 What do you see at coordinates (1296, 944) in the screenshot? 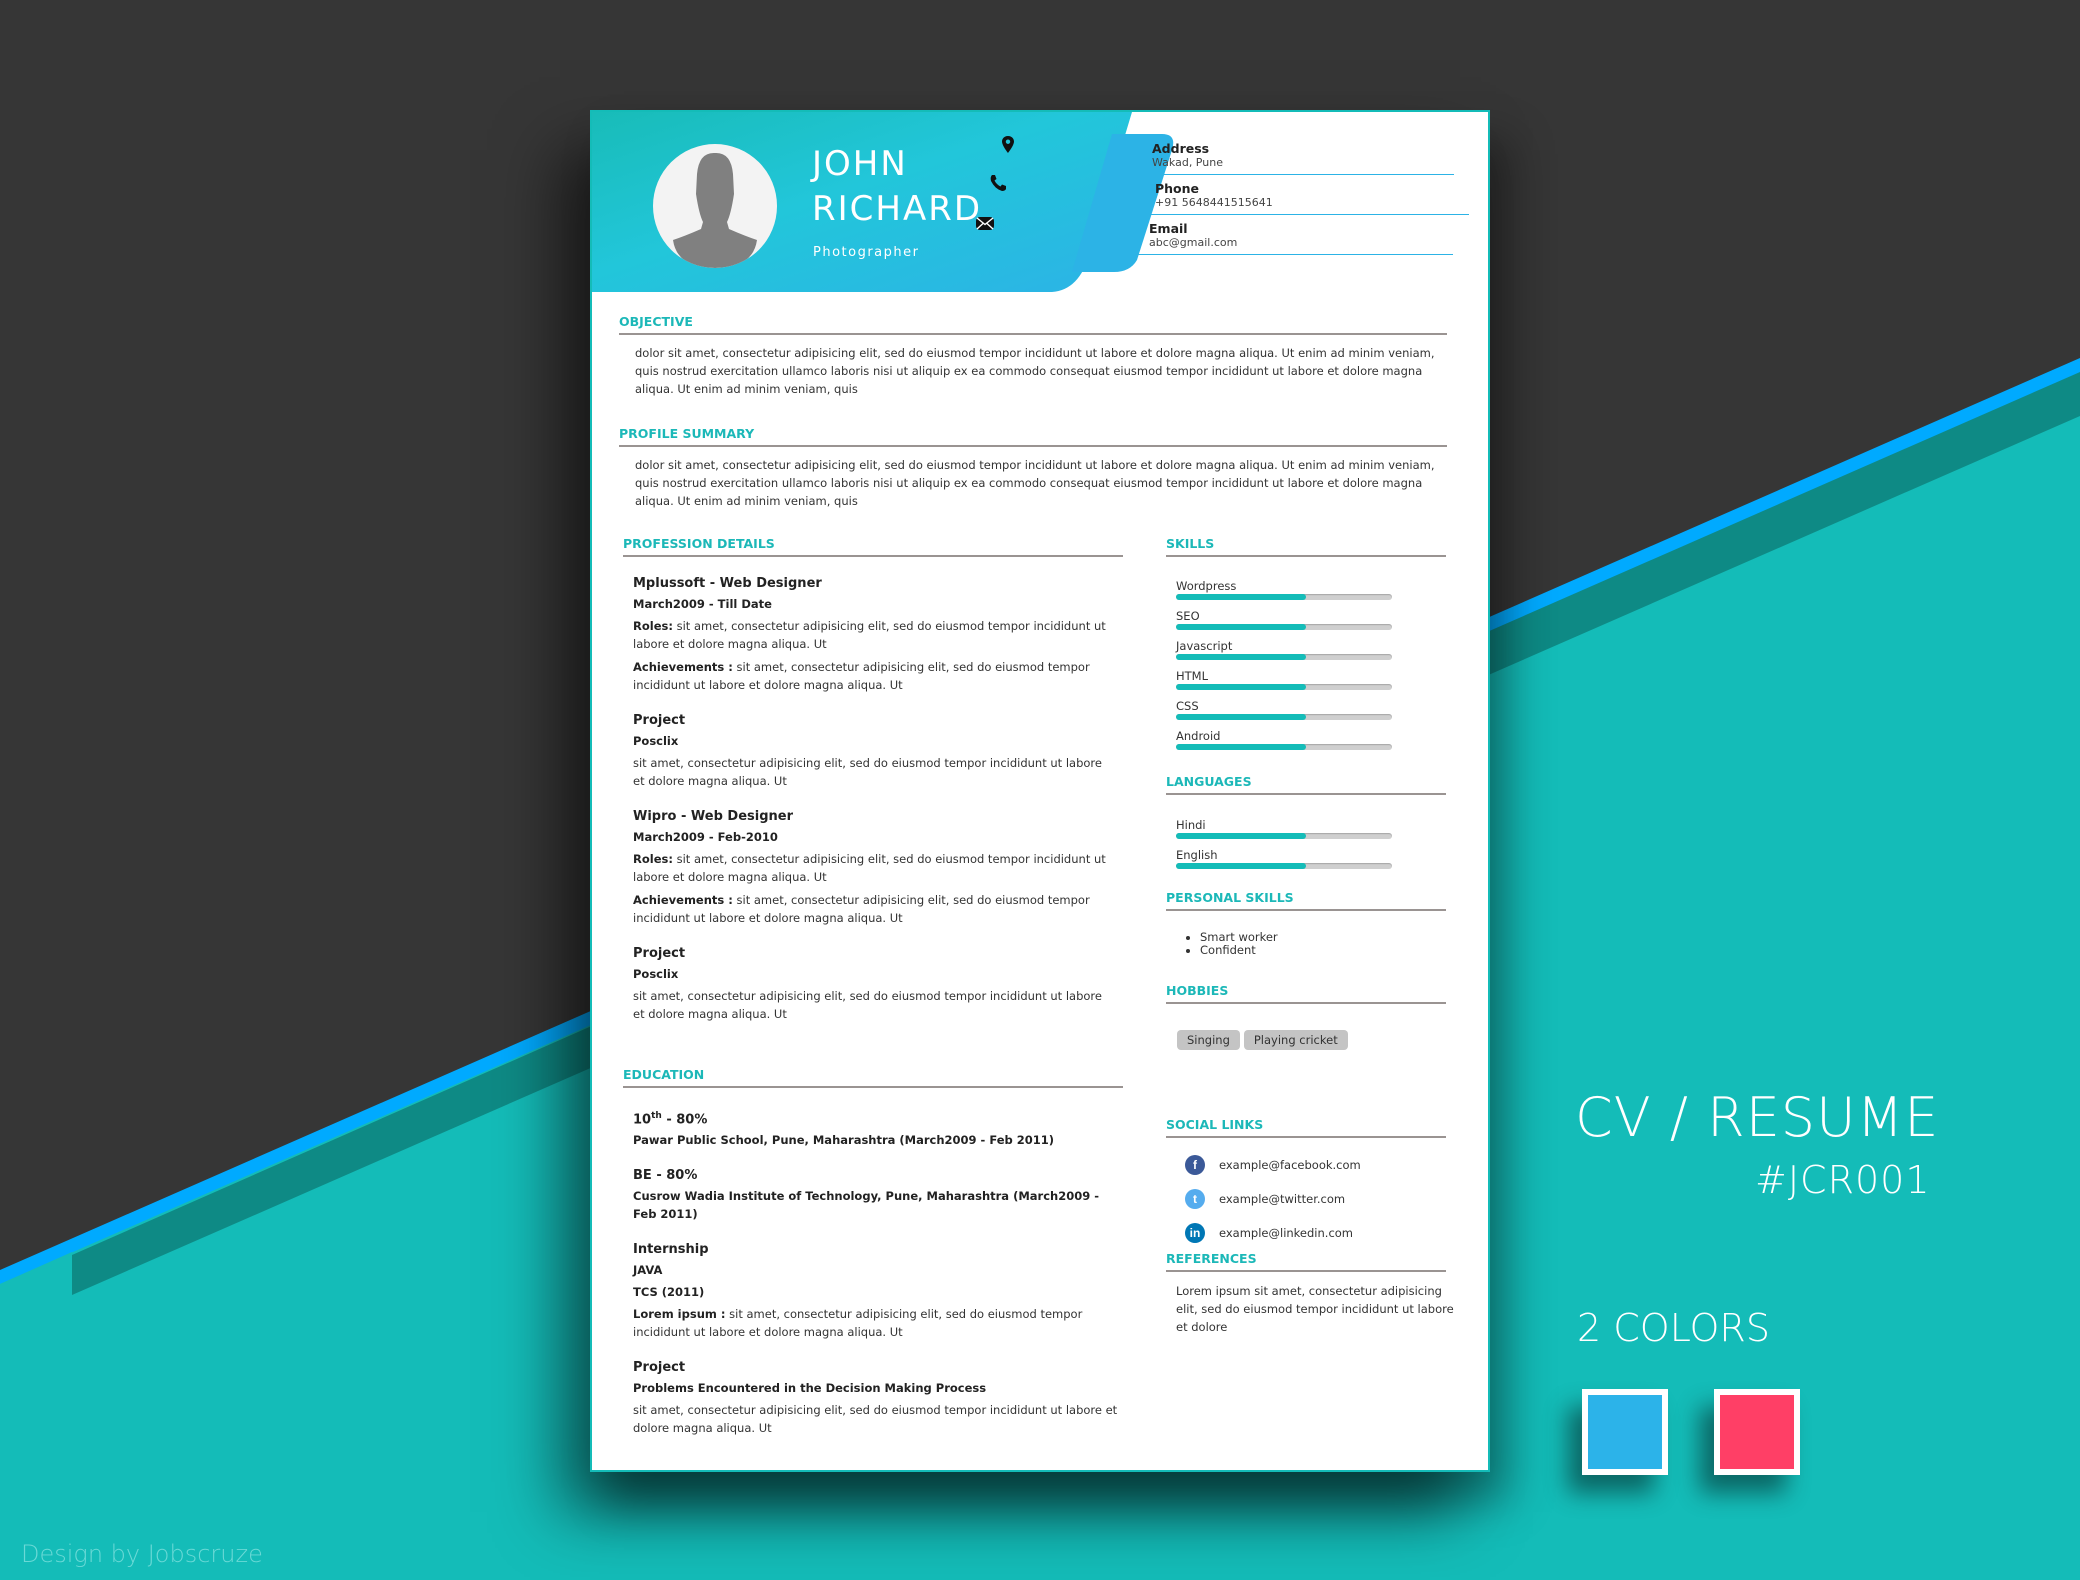
I see `personal-skills-list: Smart worker Confident` at bounding box center [1296, 944].